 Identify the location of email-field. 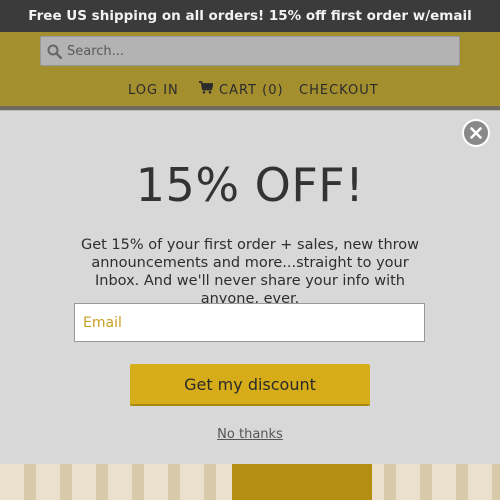
(249, 322).